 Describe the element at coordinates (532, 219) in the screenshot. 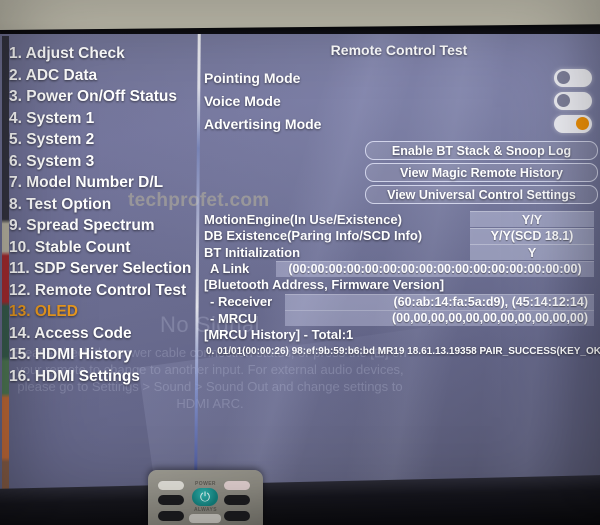

I see `info-value-motionengine: Y/Y` at that location.